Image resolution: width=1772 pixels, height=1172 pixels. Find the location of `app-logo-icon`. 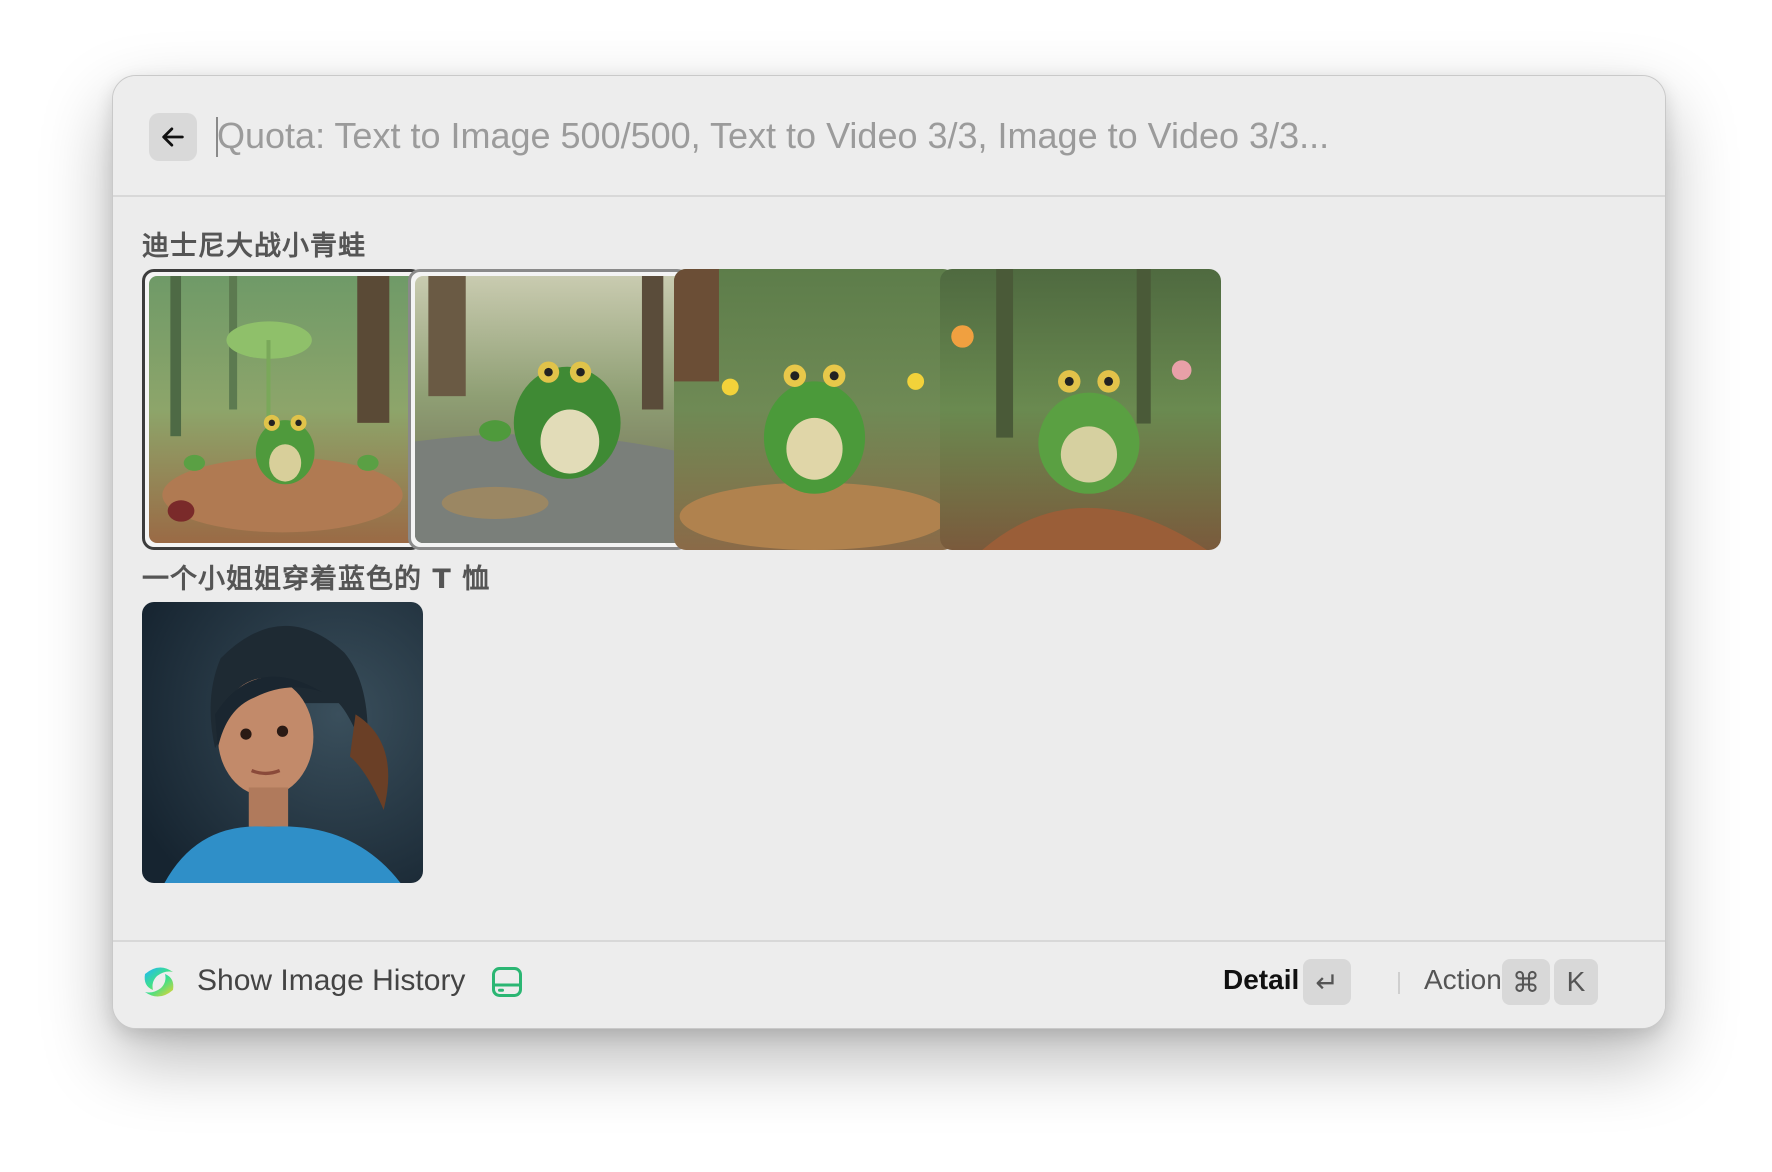

app-logo-icon is located at coordinates (159, 982).